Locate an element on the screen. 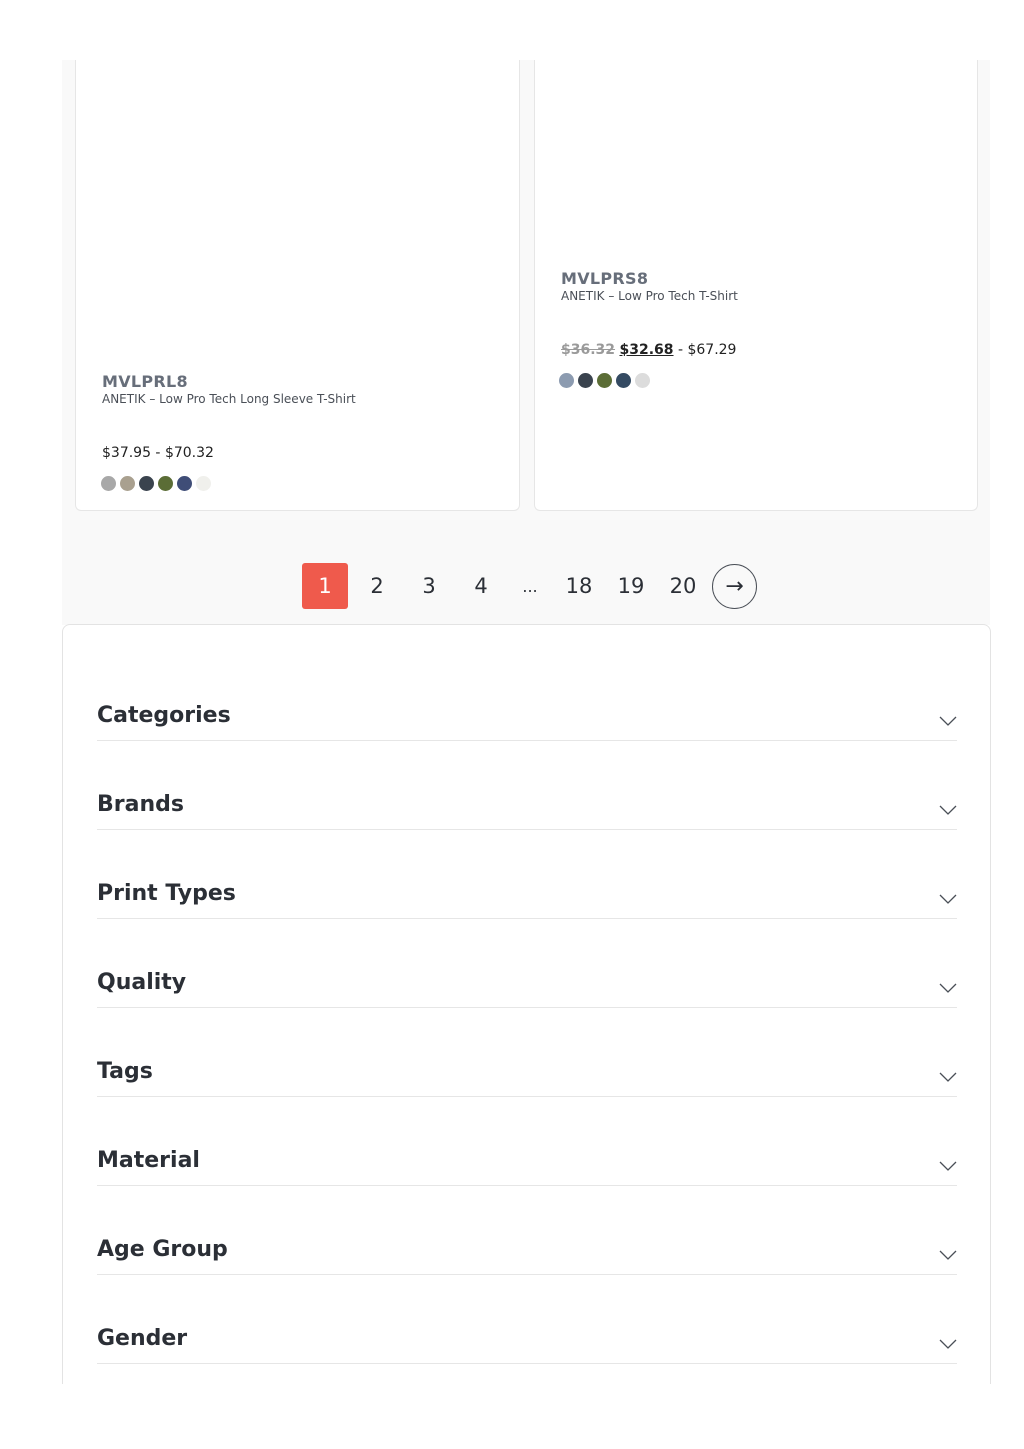 The image size is (1024, 1449). page-18-button: 18 is located at coordinates (579, 586).